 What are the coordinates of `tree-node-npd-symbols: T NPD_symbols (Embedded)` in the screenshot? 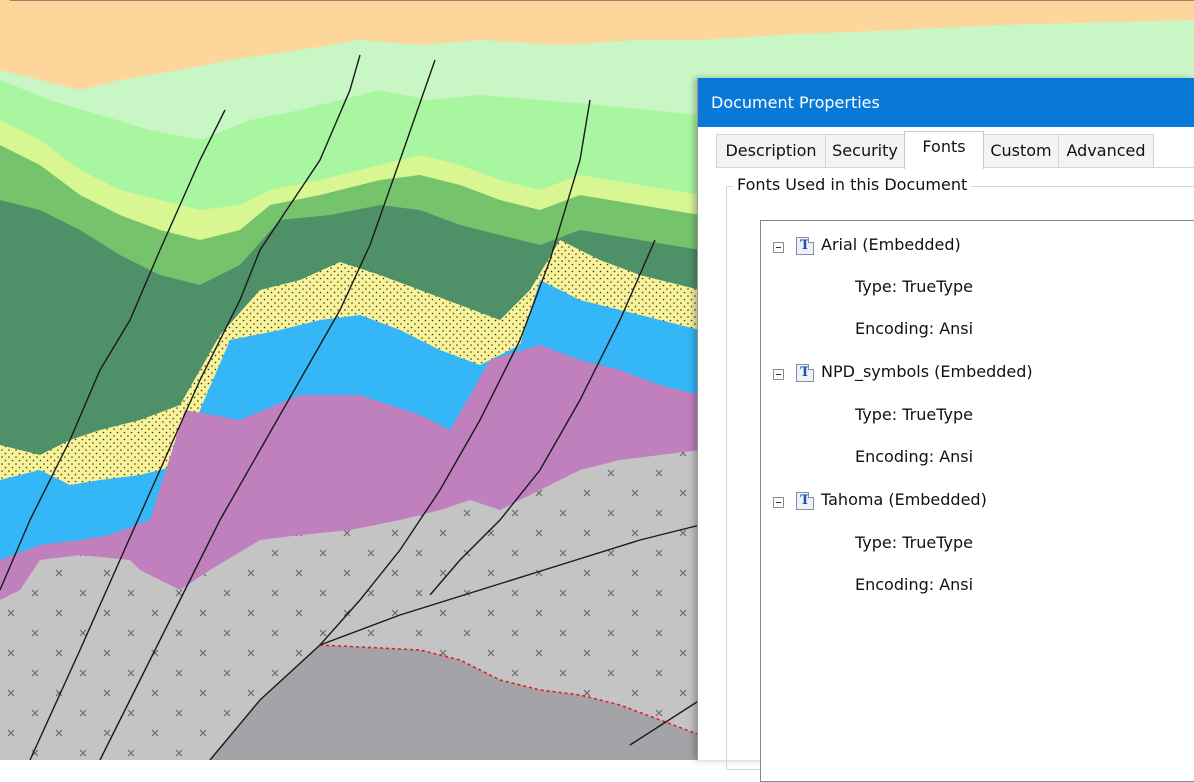 It's located at (961, 377).